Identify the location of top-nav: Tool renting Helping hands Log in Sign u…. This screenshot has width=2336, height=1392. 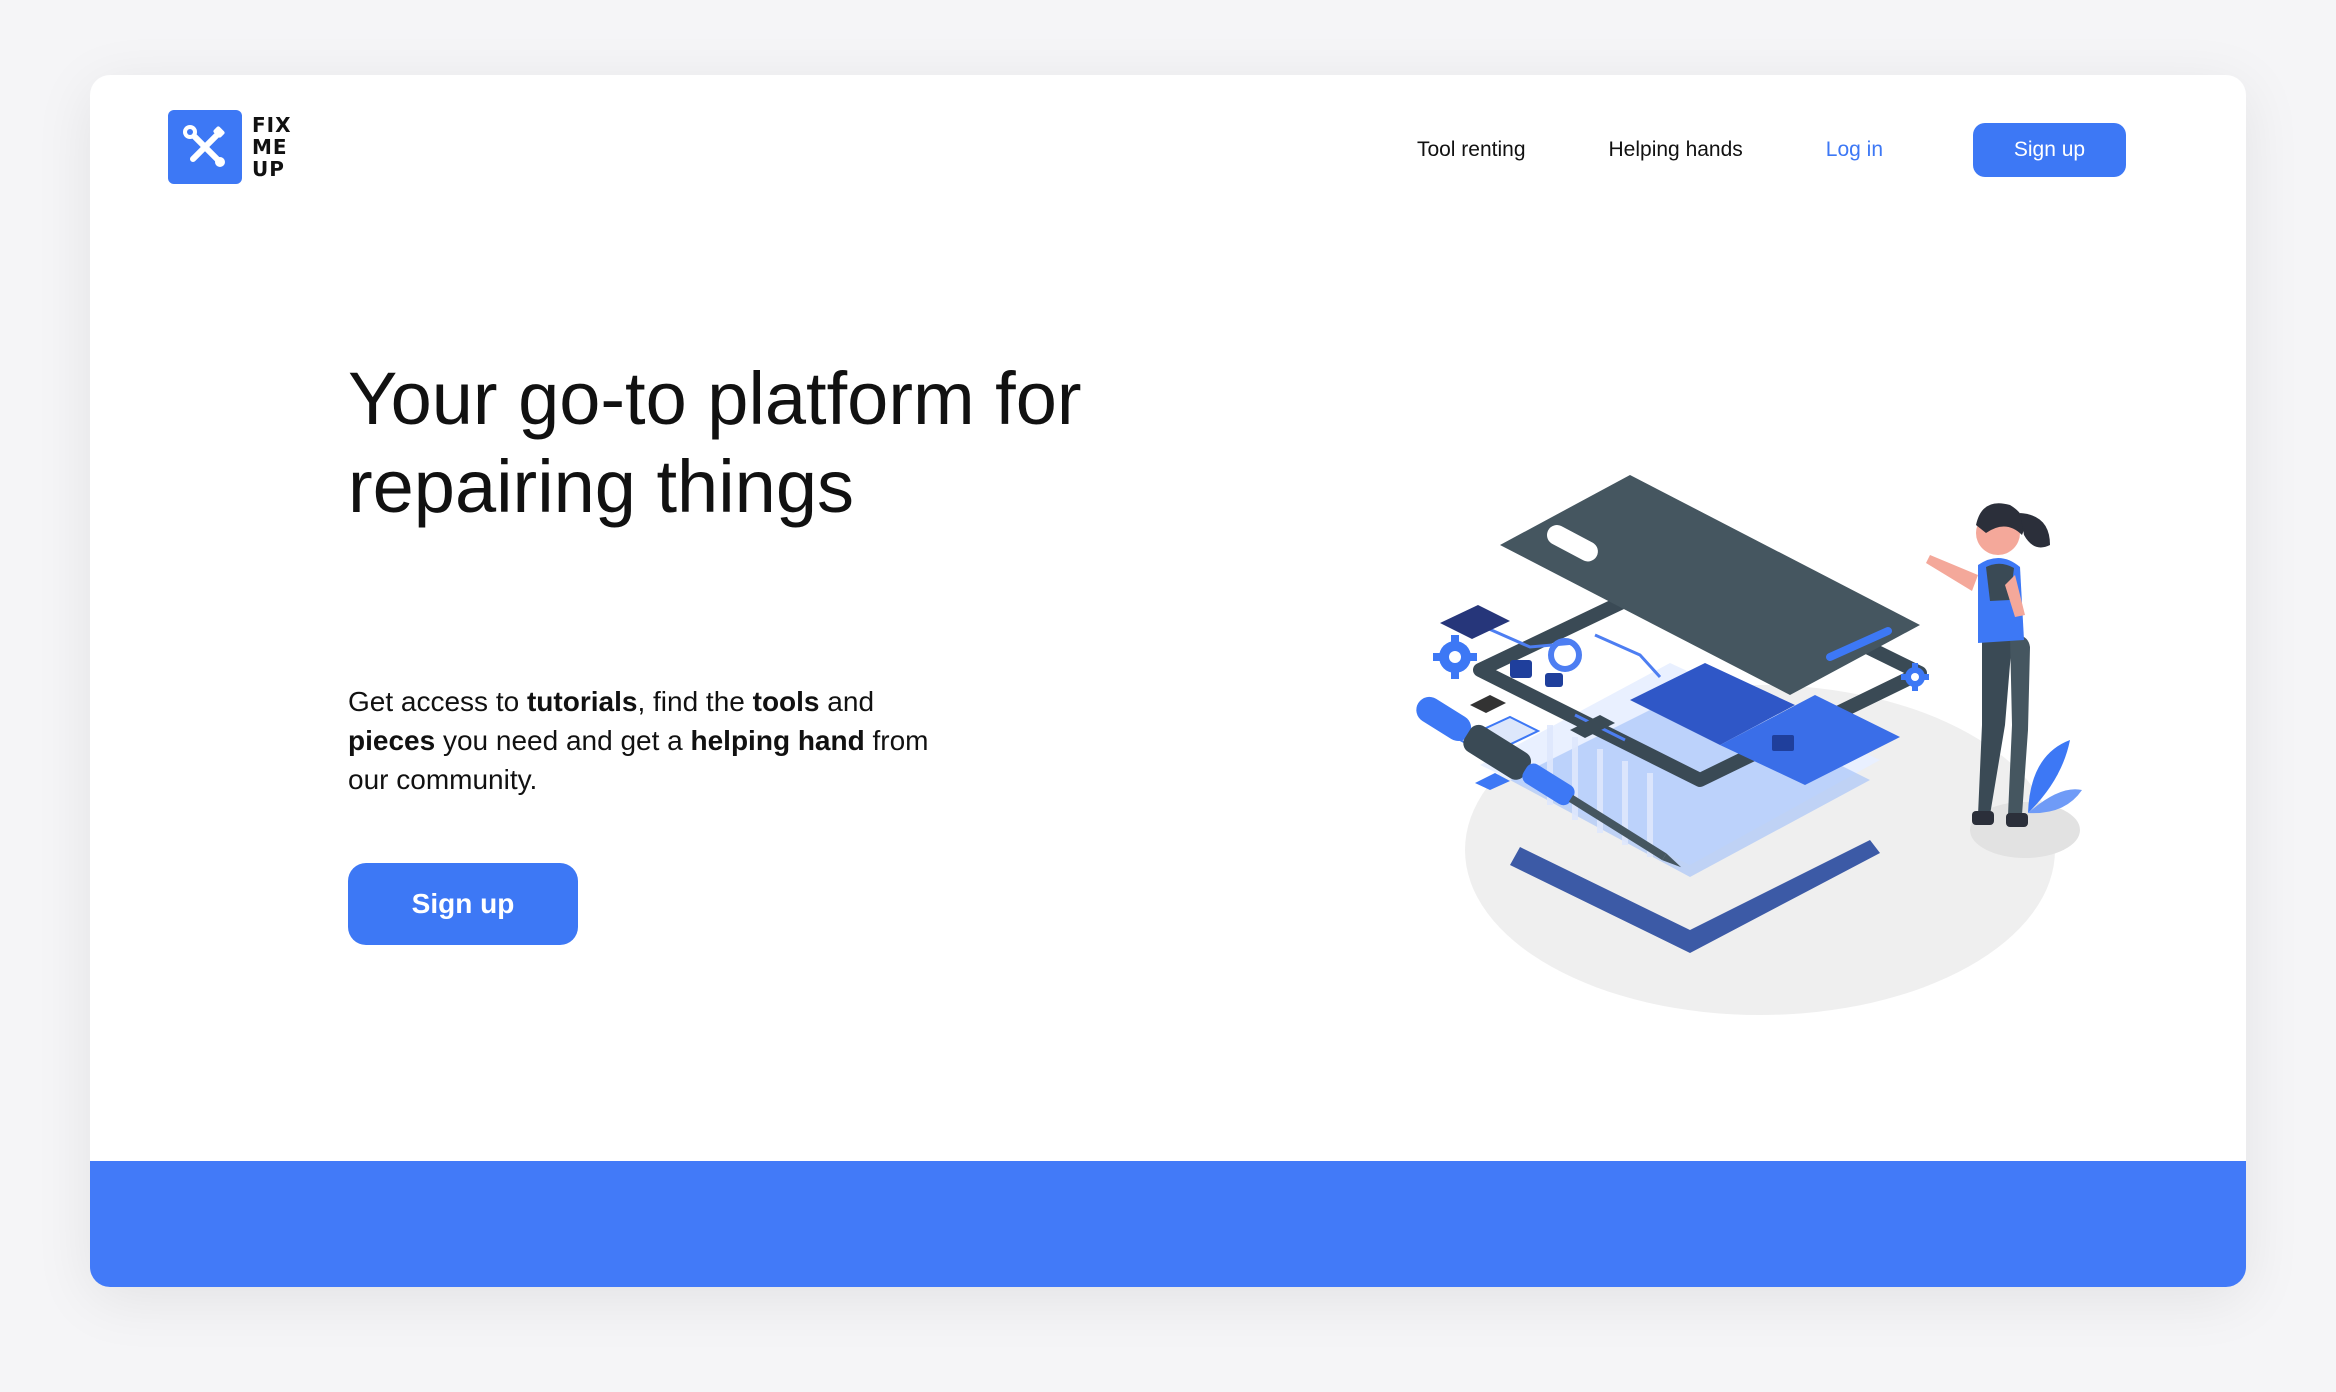
(1831, 150).